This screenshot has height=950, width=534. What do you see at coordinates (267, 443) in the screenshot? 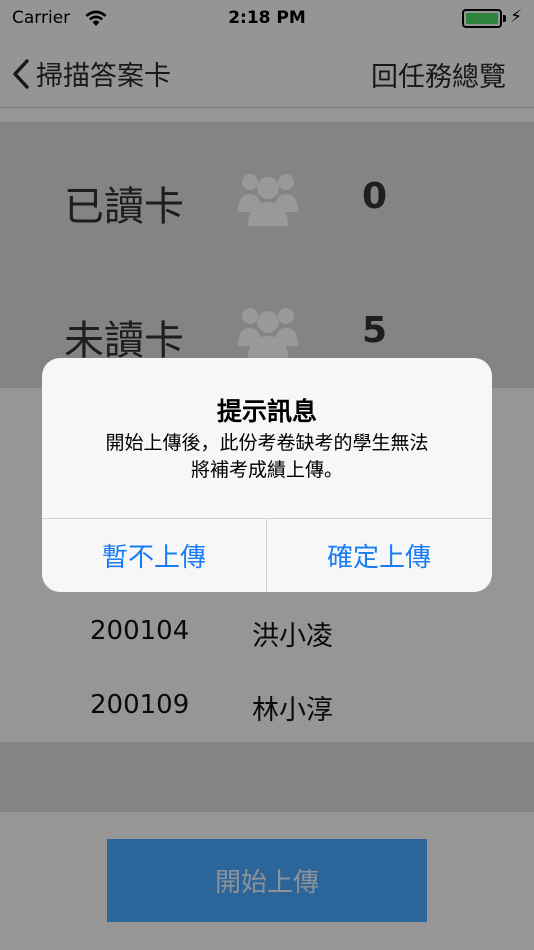
I see `alert-message-line: 開始上傳後，此份考卷缺考的學生無法` at bounding box center [267, 443].